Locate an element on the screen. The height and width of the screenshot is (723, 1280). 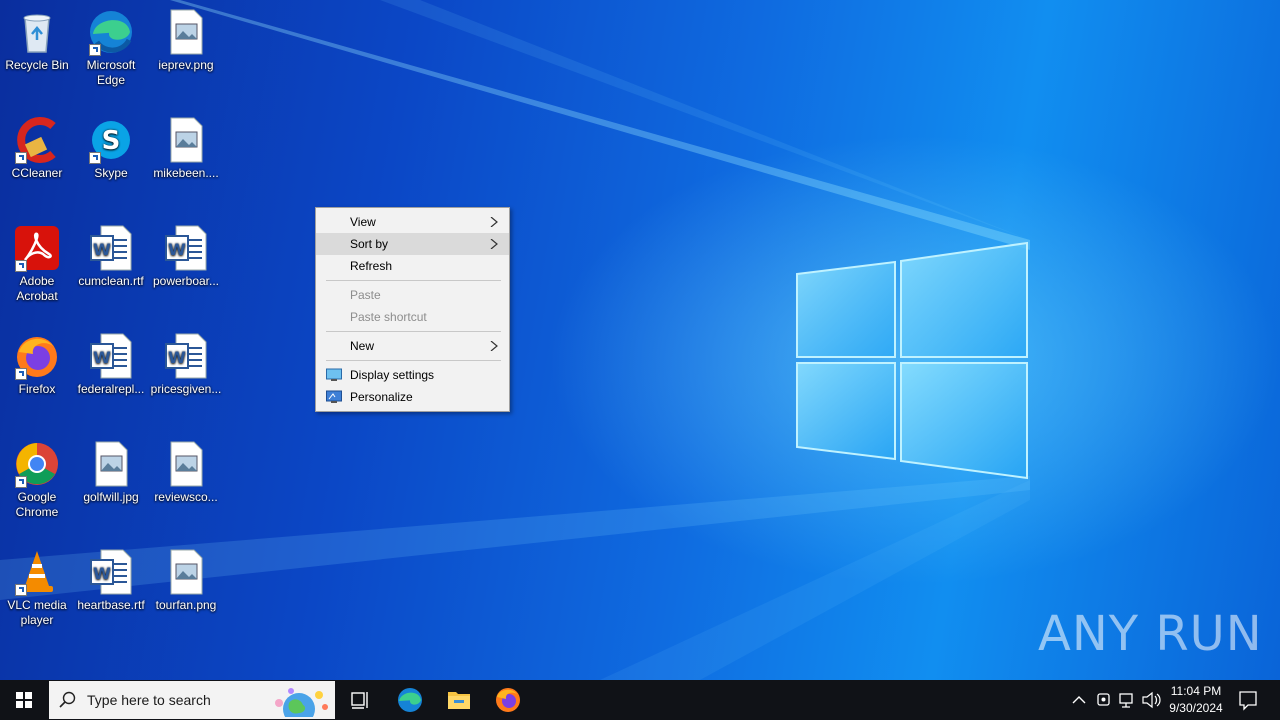
icon-label: CCleaner is located at coordinates (37, 173).